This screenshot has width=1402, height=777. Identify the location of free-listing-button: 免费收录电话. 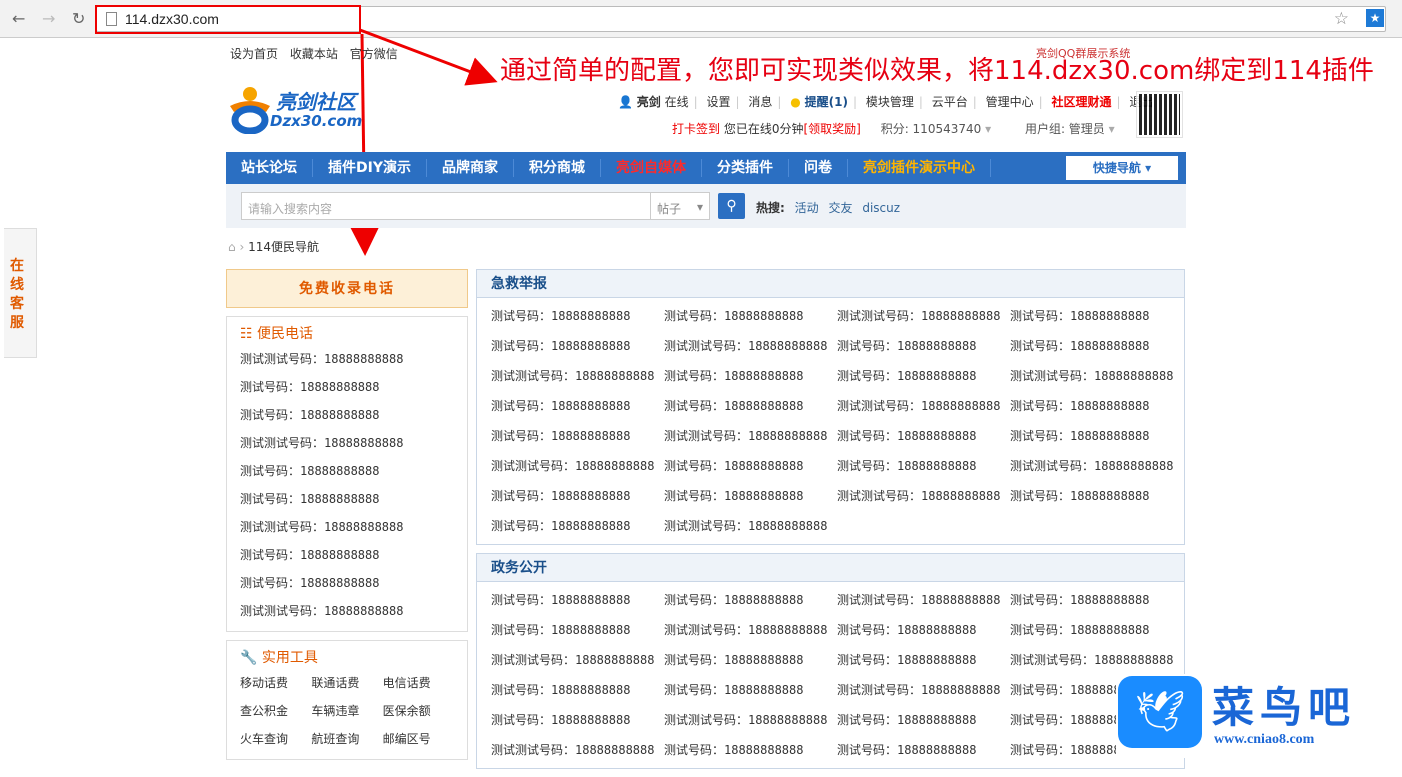
(347, 288).